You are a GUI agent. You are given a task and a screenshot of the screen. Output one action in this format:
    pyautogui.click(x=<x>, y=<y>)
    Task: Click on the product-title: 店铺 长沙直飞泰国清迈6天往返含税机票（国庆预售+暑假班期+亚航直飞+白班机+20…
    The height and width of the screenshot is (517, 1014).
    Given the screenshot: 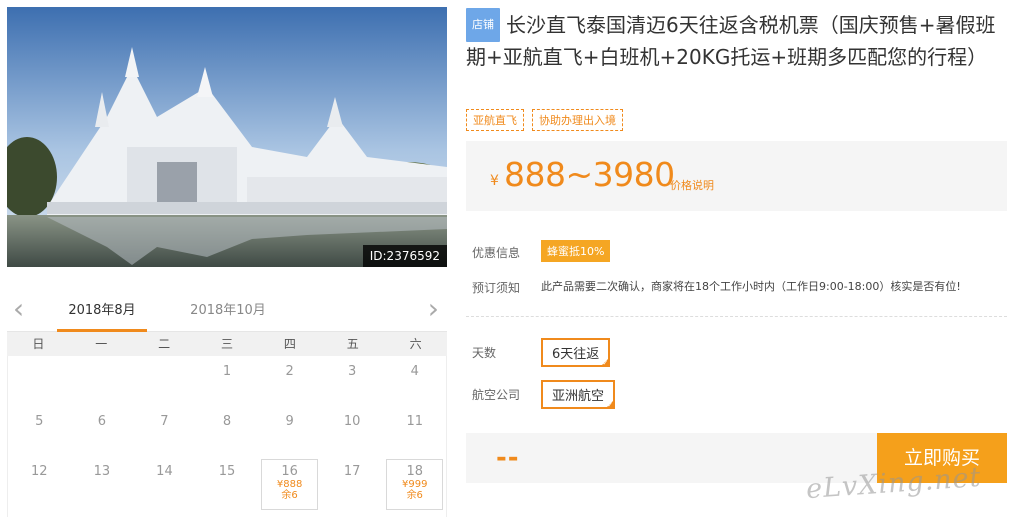 What is the action you would take?
    pyautogui.click(x=738, y=40)
    